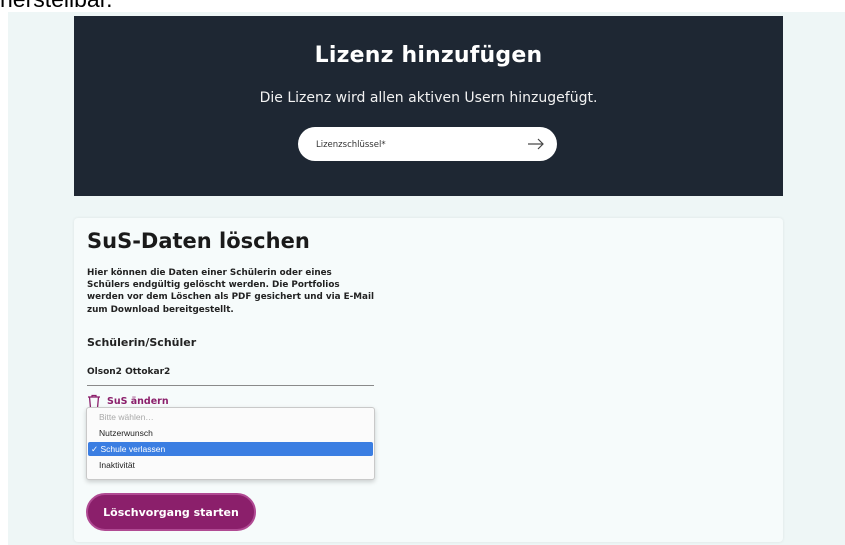 This screenshot has width=845, height=545. Describe the element at coordinates (416, 145) in the screenshot. I see `license-key-input` at that location.